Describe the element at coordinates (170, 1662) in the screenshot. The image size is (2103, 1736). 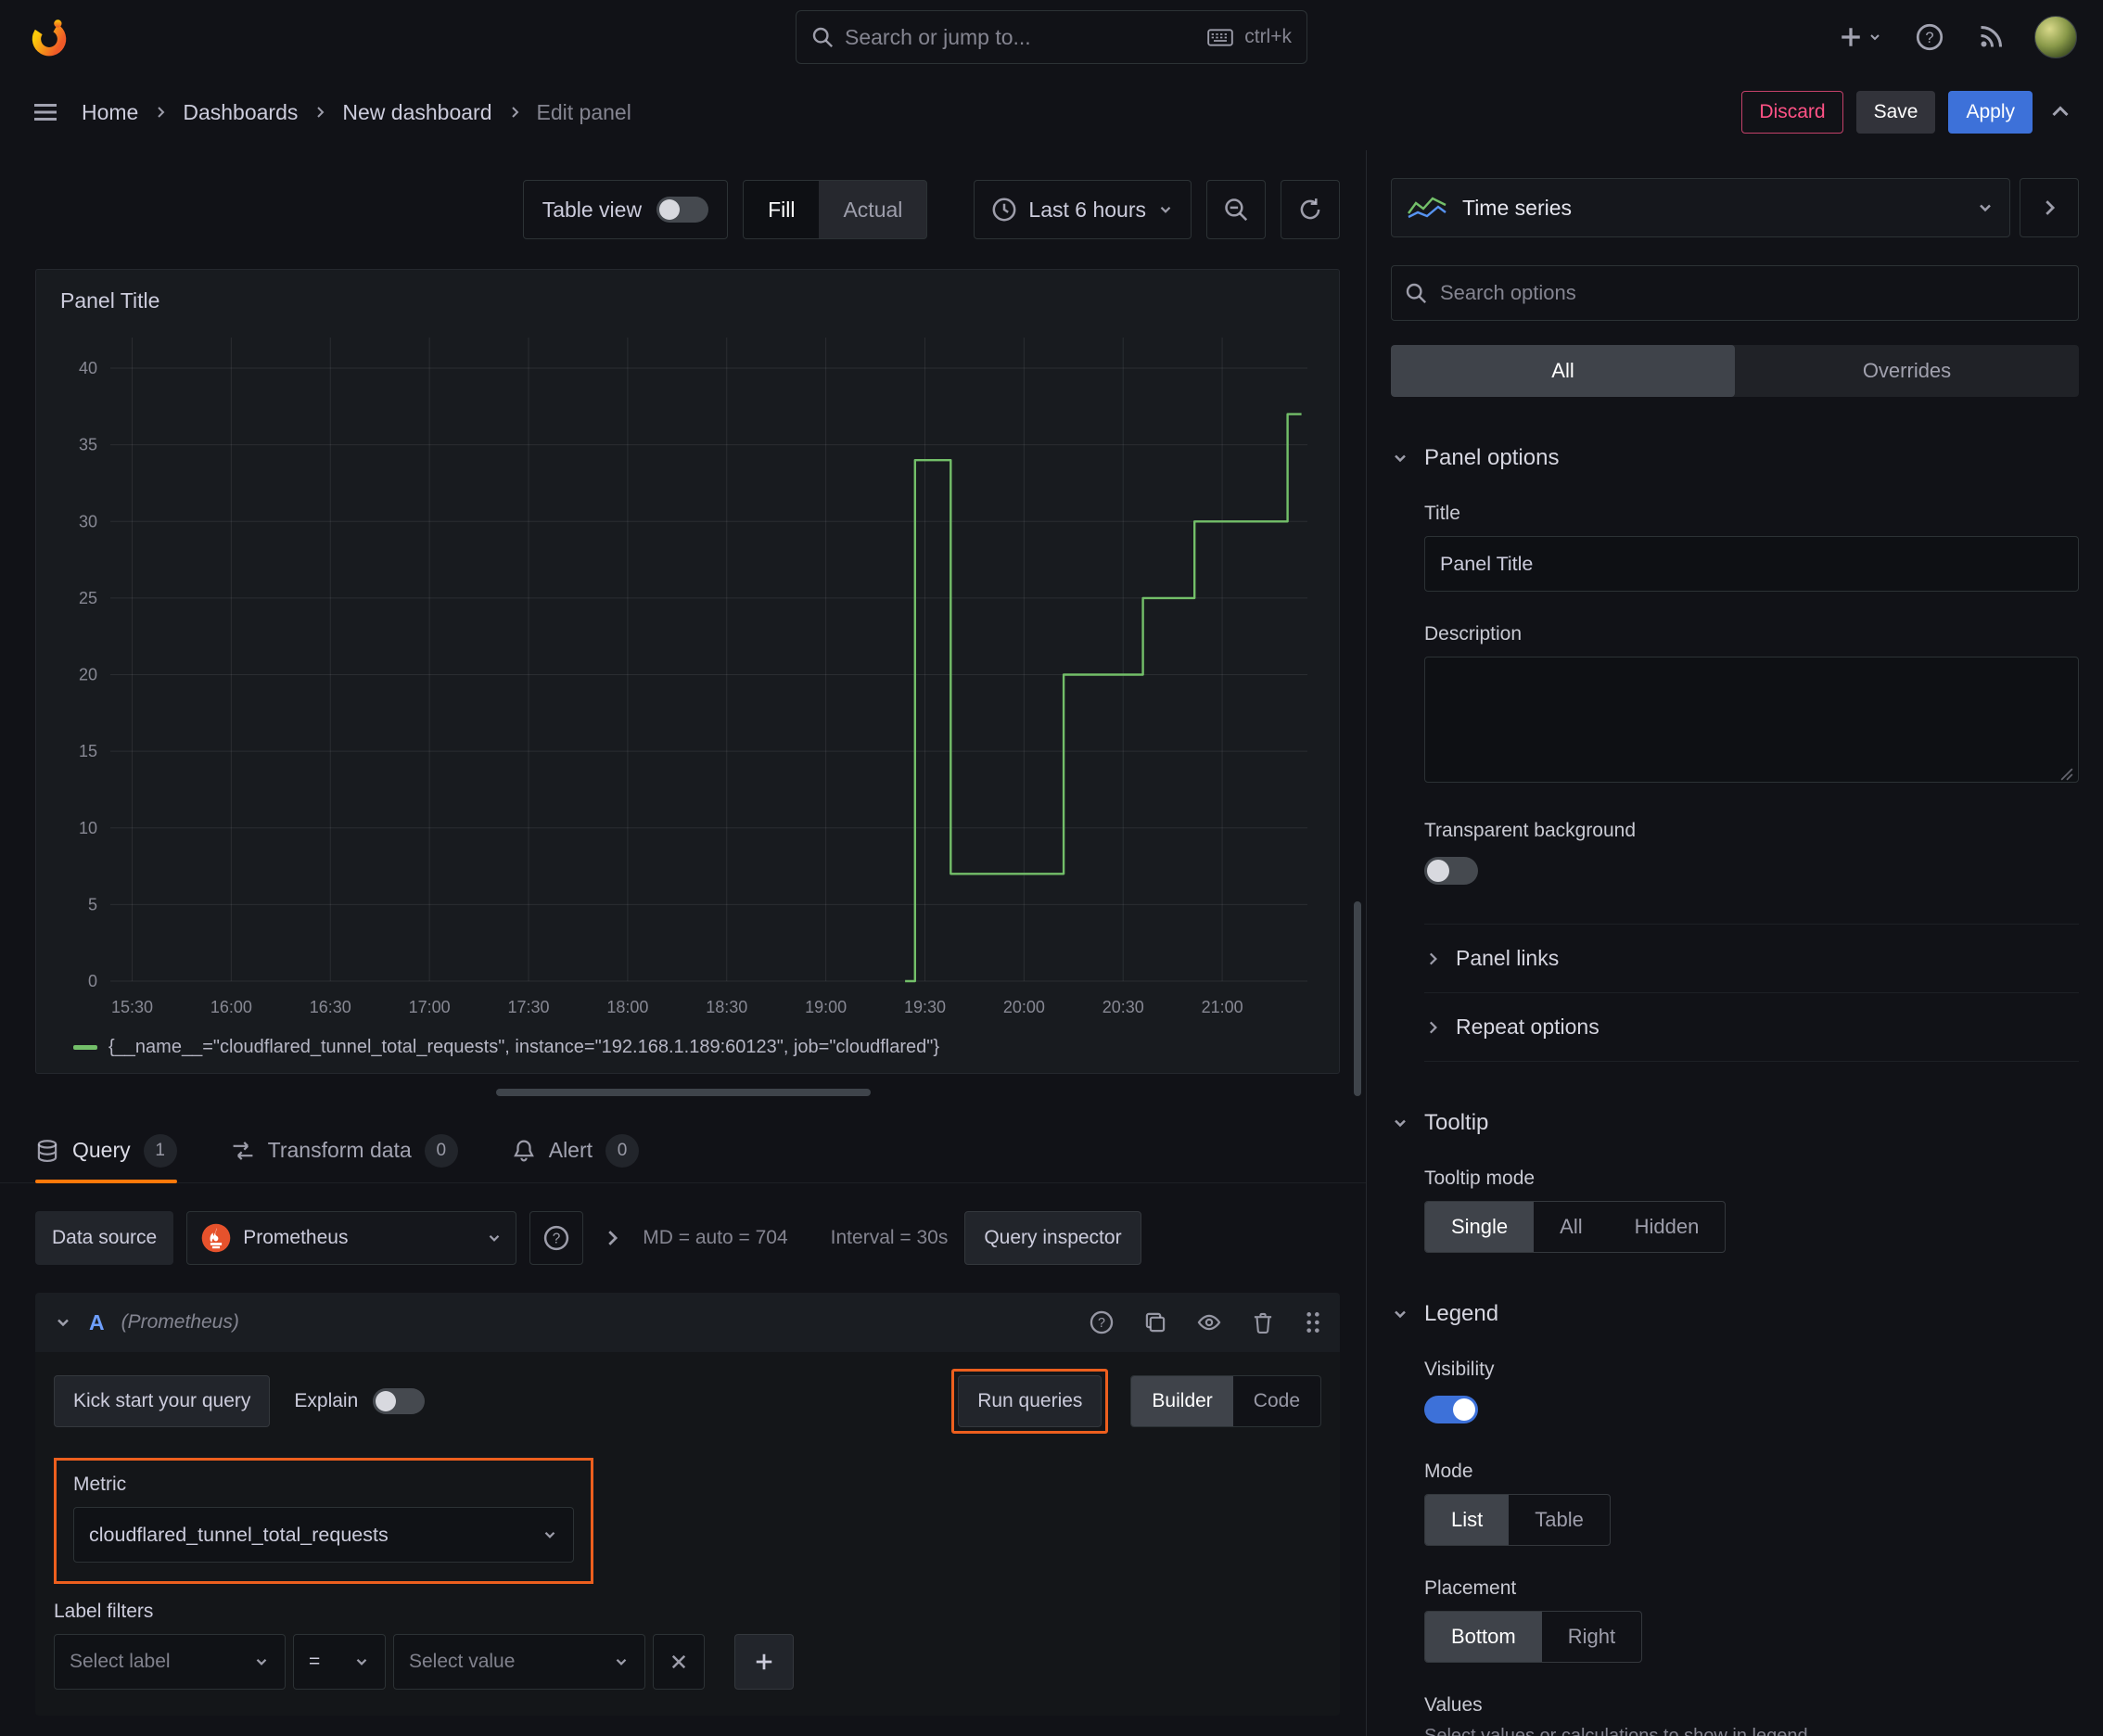
I see `select-label-dropdown: Select label` at that location.